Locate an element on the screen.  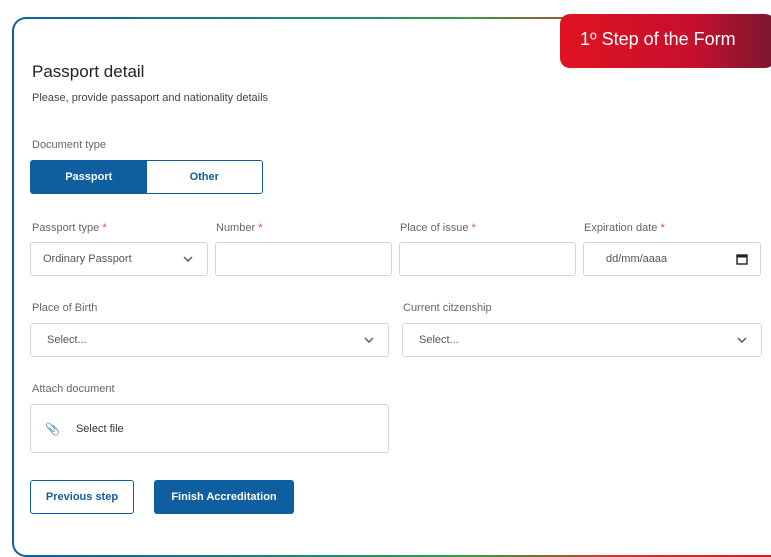
passport-type-label: Passport type * is located at coordinates (69, 228).